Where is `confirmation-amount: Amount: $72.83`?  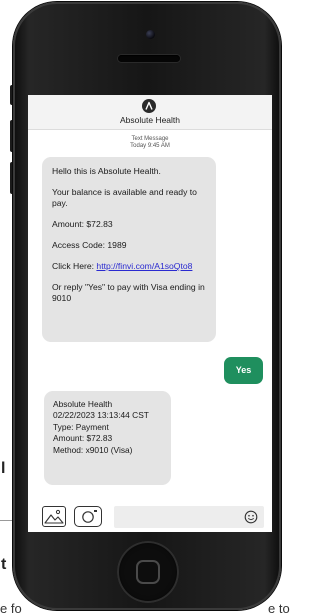
confirmation-amount: Amount: $72.83 is located at coordinates (83, 438).